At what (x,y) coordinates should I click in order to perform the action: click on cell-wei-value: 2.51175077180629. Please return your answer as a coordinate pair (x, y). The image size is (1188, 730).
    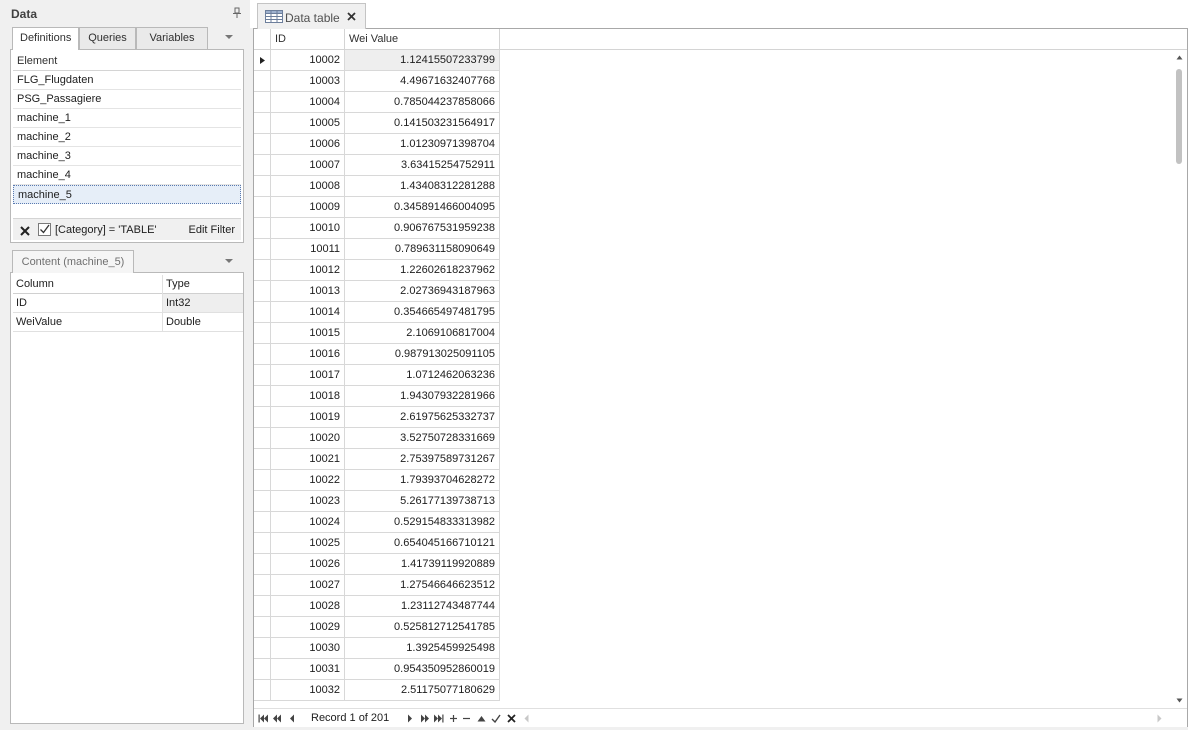
    Looking at the image, I should click on (422, 690).